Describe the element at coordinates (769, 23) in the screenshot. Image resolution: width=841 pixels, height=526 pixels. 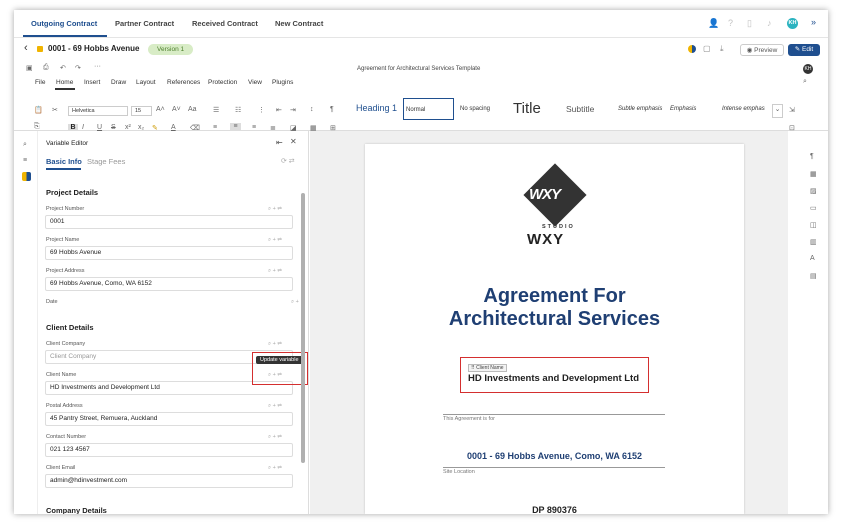
I see `bell-icon: ♪` at that location.